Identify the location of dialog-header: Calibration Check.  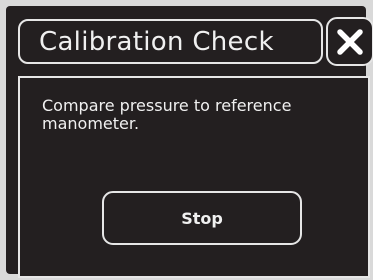
(170, 41).